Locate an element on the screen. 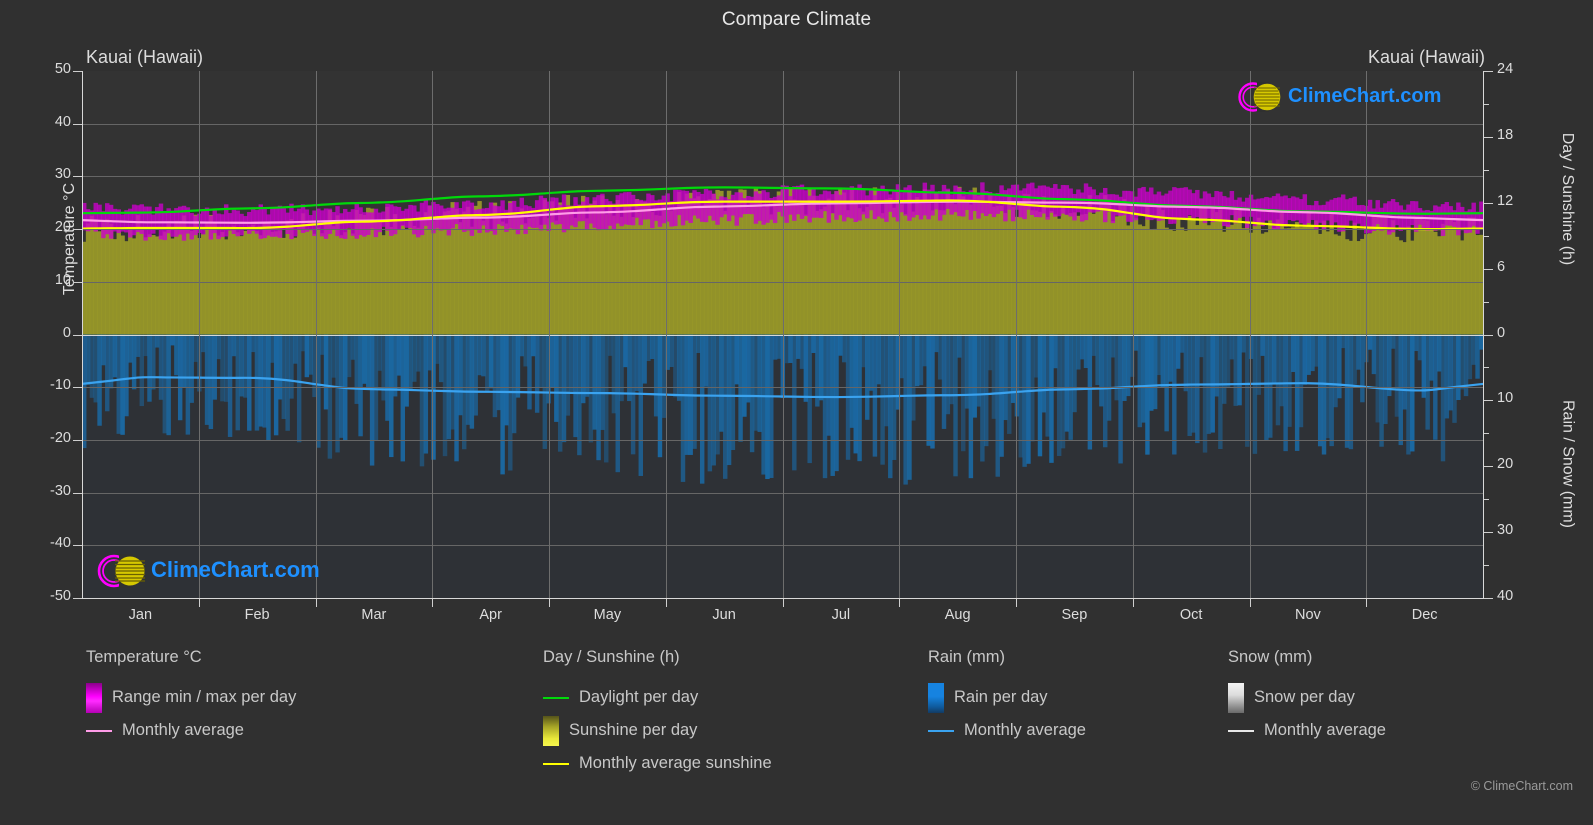  location-label-left: Kauai (Hawaii) is located at coordinates (145, 57).